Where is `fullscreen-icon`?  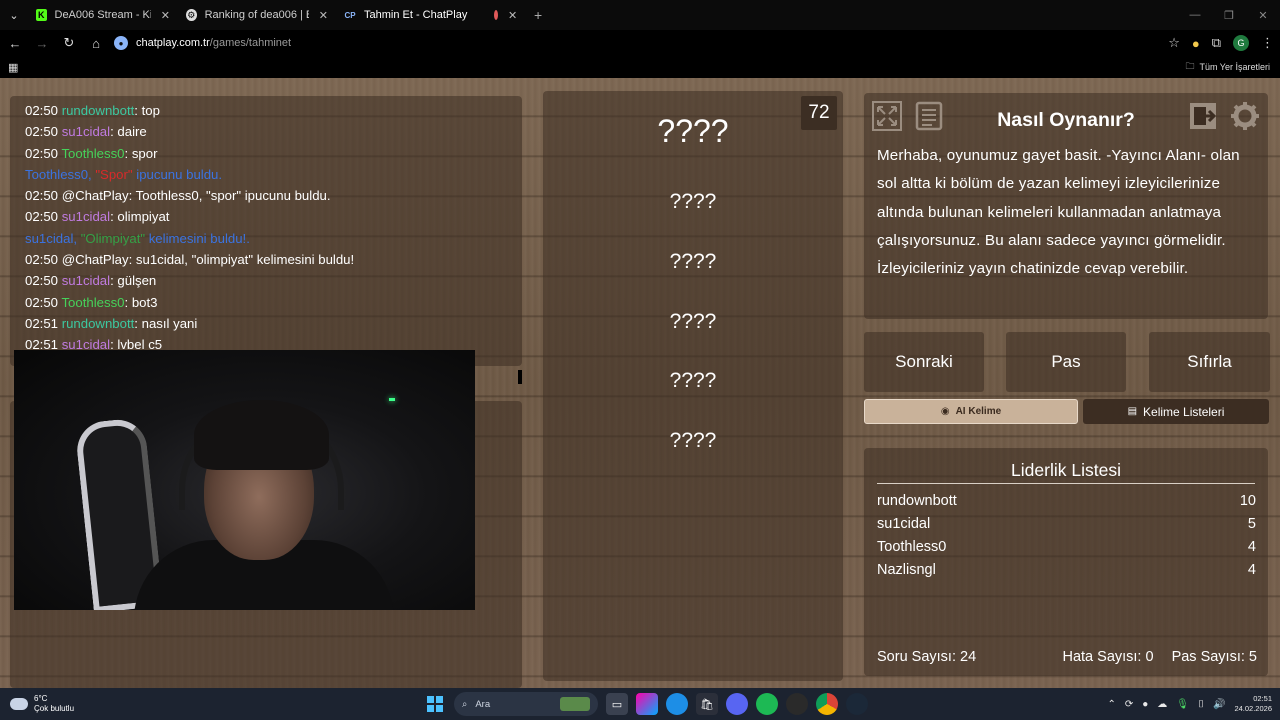
fullscreen-icon is located at coordinates (887, 116).